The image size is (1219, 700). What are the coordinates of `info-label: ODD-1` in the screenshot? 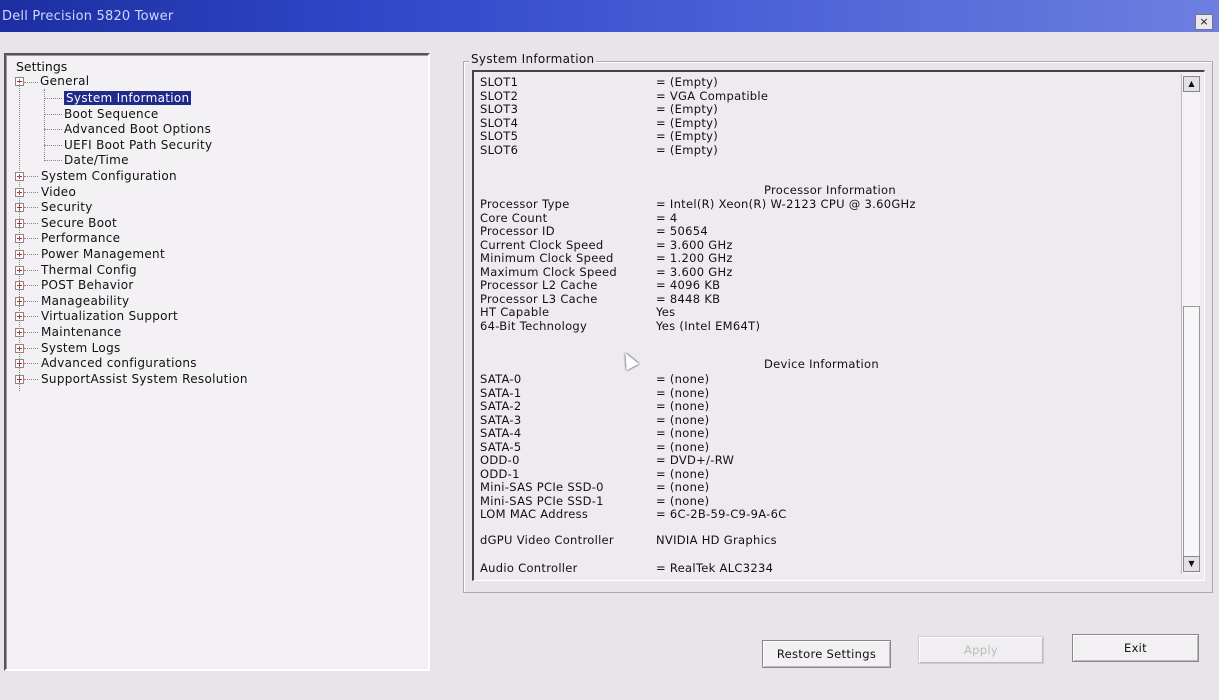 It's located at (500, 473).